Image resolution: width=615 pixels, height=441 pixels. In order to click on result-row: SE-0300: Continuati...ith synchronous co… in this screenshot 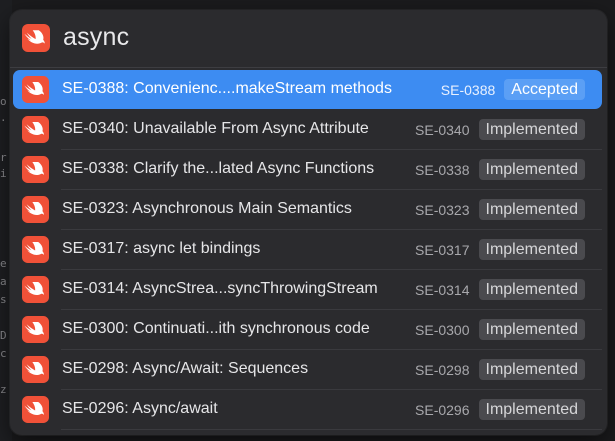, I will do `click(307, 330)`.